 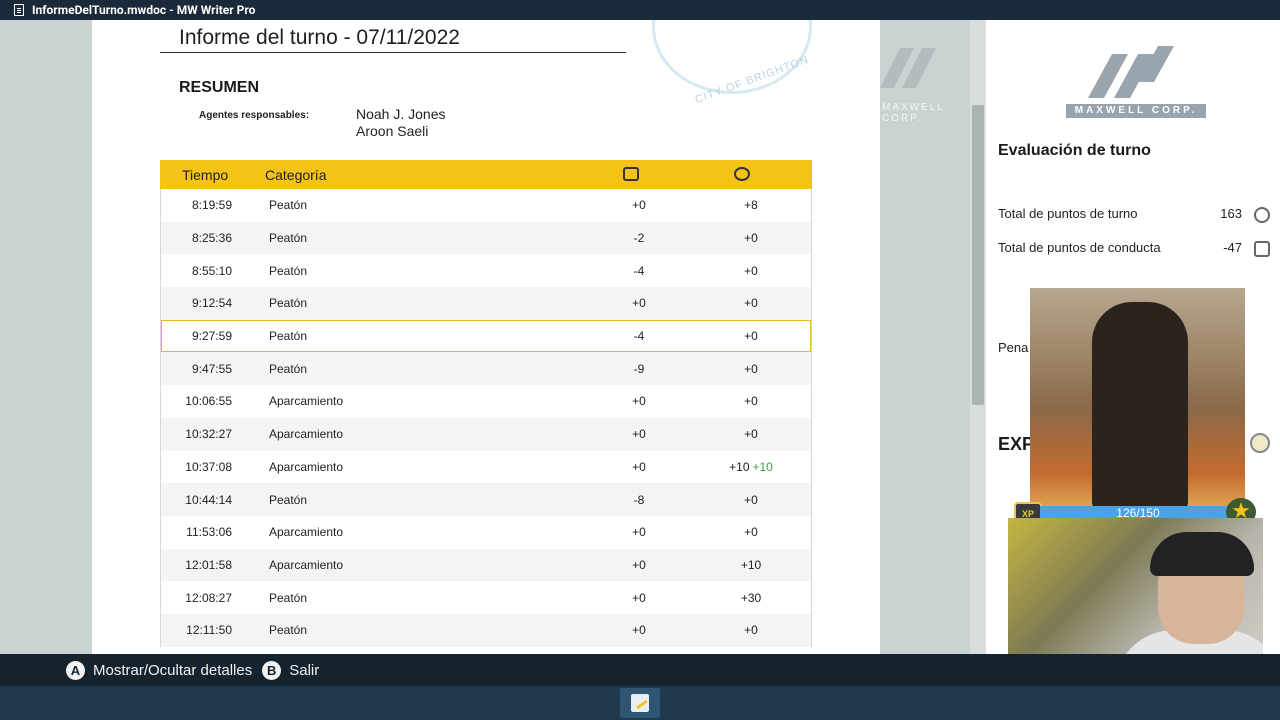 I want to click on table-row: 12:08:27 Peatón +0 +30, so click(x=486, y=597).